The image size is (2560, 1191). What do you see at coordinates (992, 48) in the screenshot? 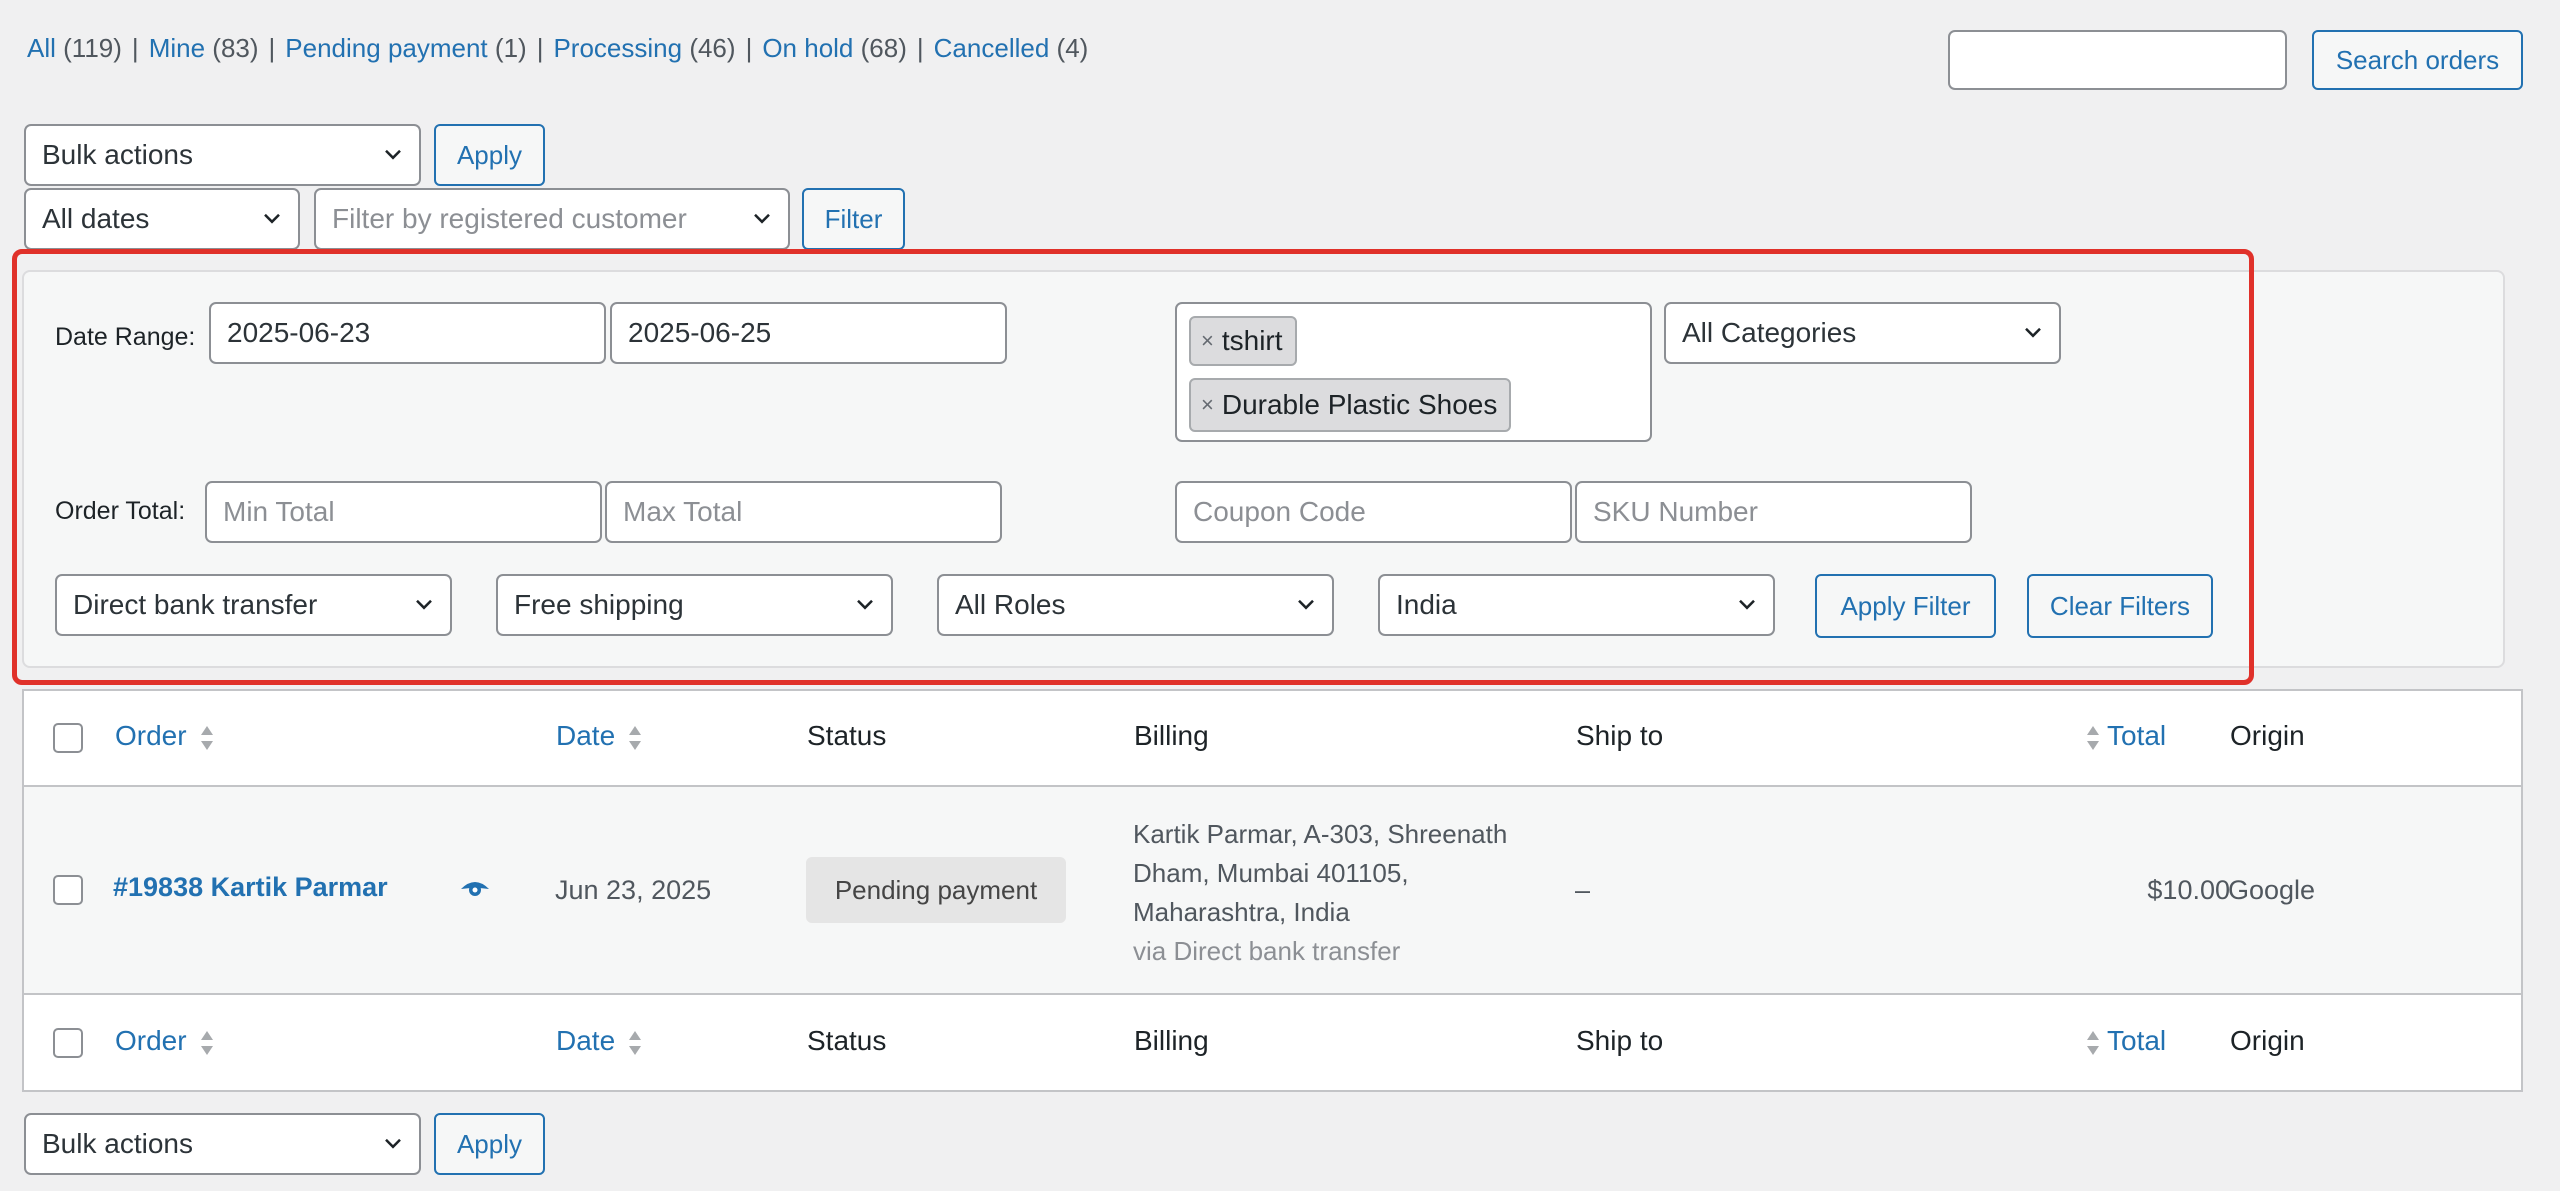
I see `status-link-cancelled: Cancelled` at bounding box center [992, 48].